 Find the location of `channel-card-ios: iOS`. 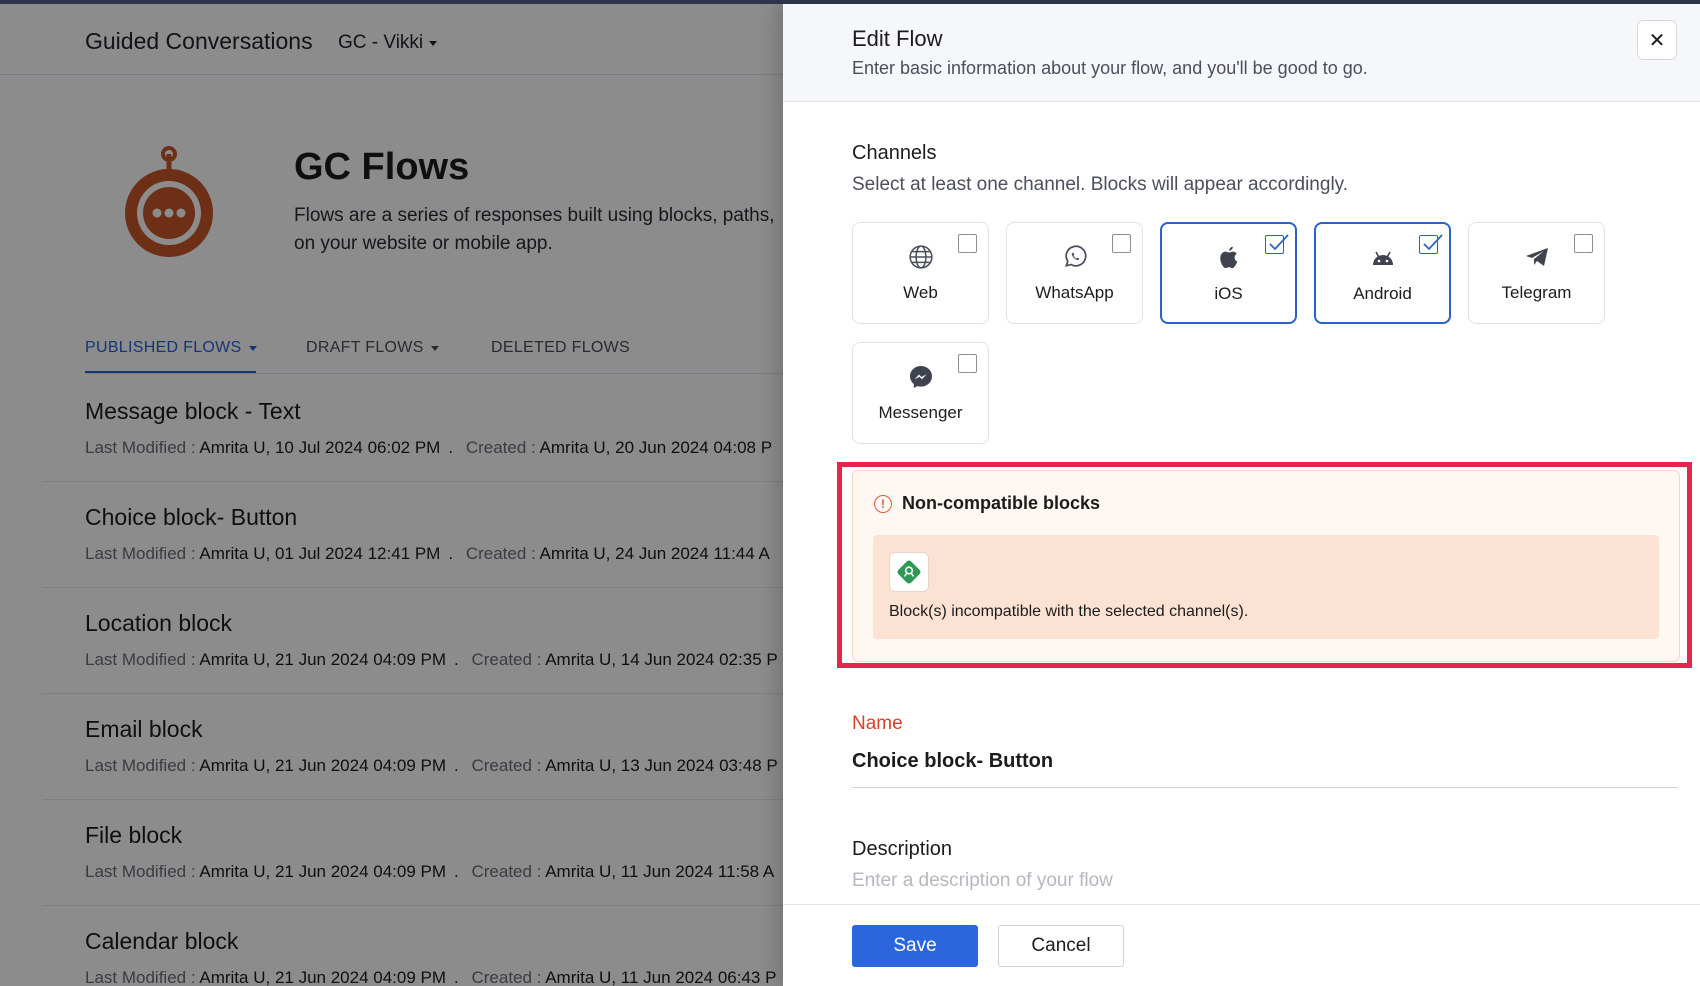

channel-card-ios: iOS is located at coordinates (1228, 273).